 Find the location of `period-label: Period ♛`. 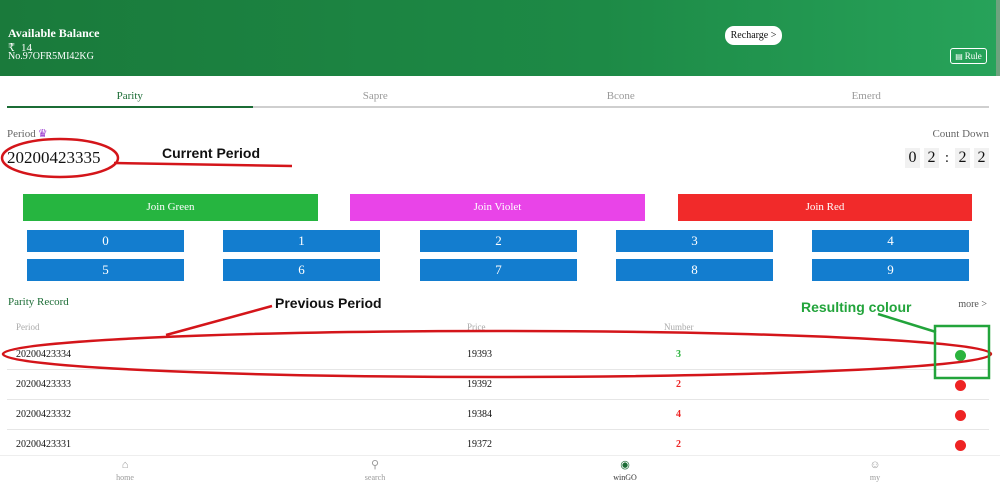

period-label: Period ♛ is located at coordinates (27, 133).